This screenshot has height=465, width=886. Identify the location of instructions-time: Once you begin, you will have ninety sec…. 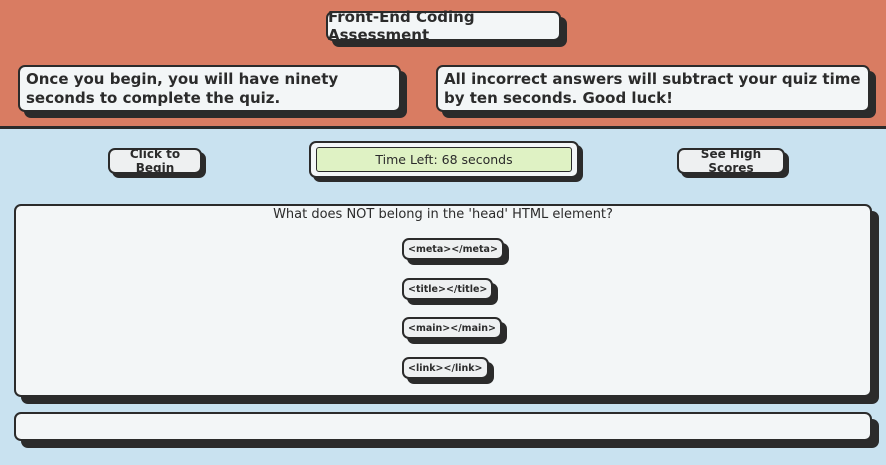
(209, 88).